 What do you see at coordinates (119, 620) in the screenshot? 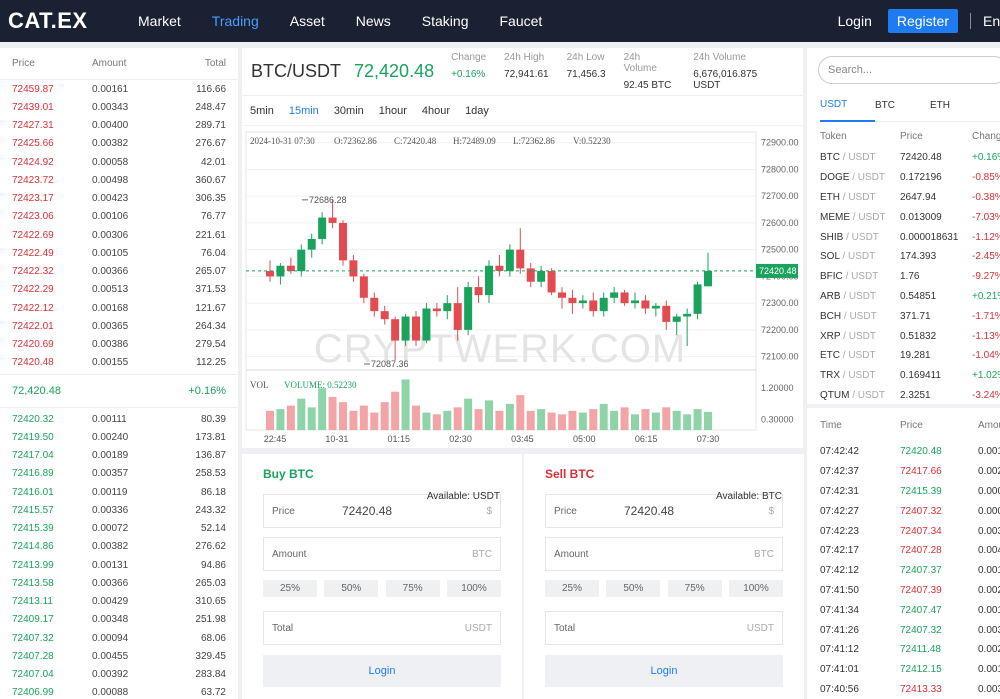
I see `order-row: 72409.17 0.00348 251.98` at bounding box center [119, 620].